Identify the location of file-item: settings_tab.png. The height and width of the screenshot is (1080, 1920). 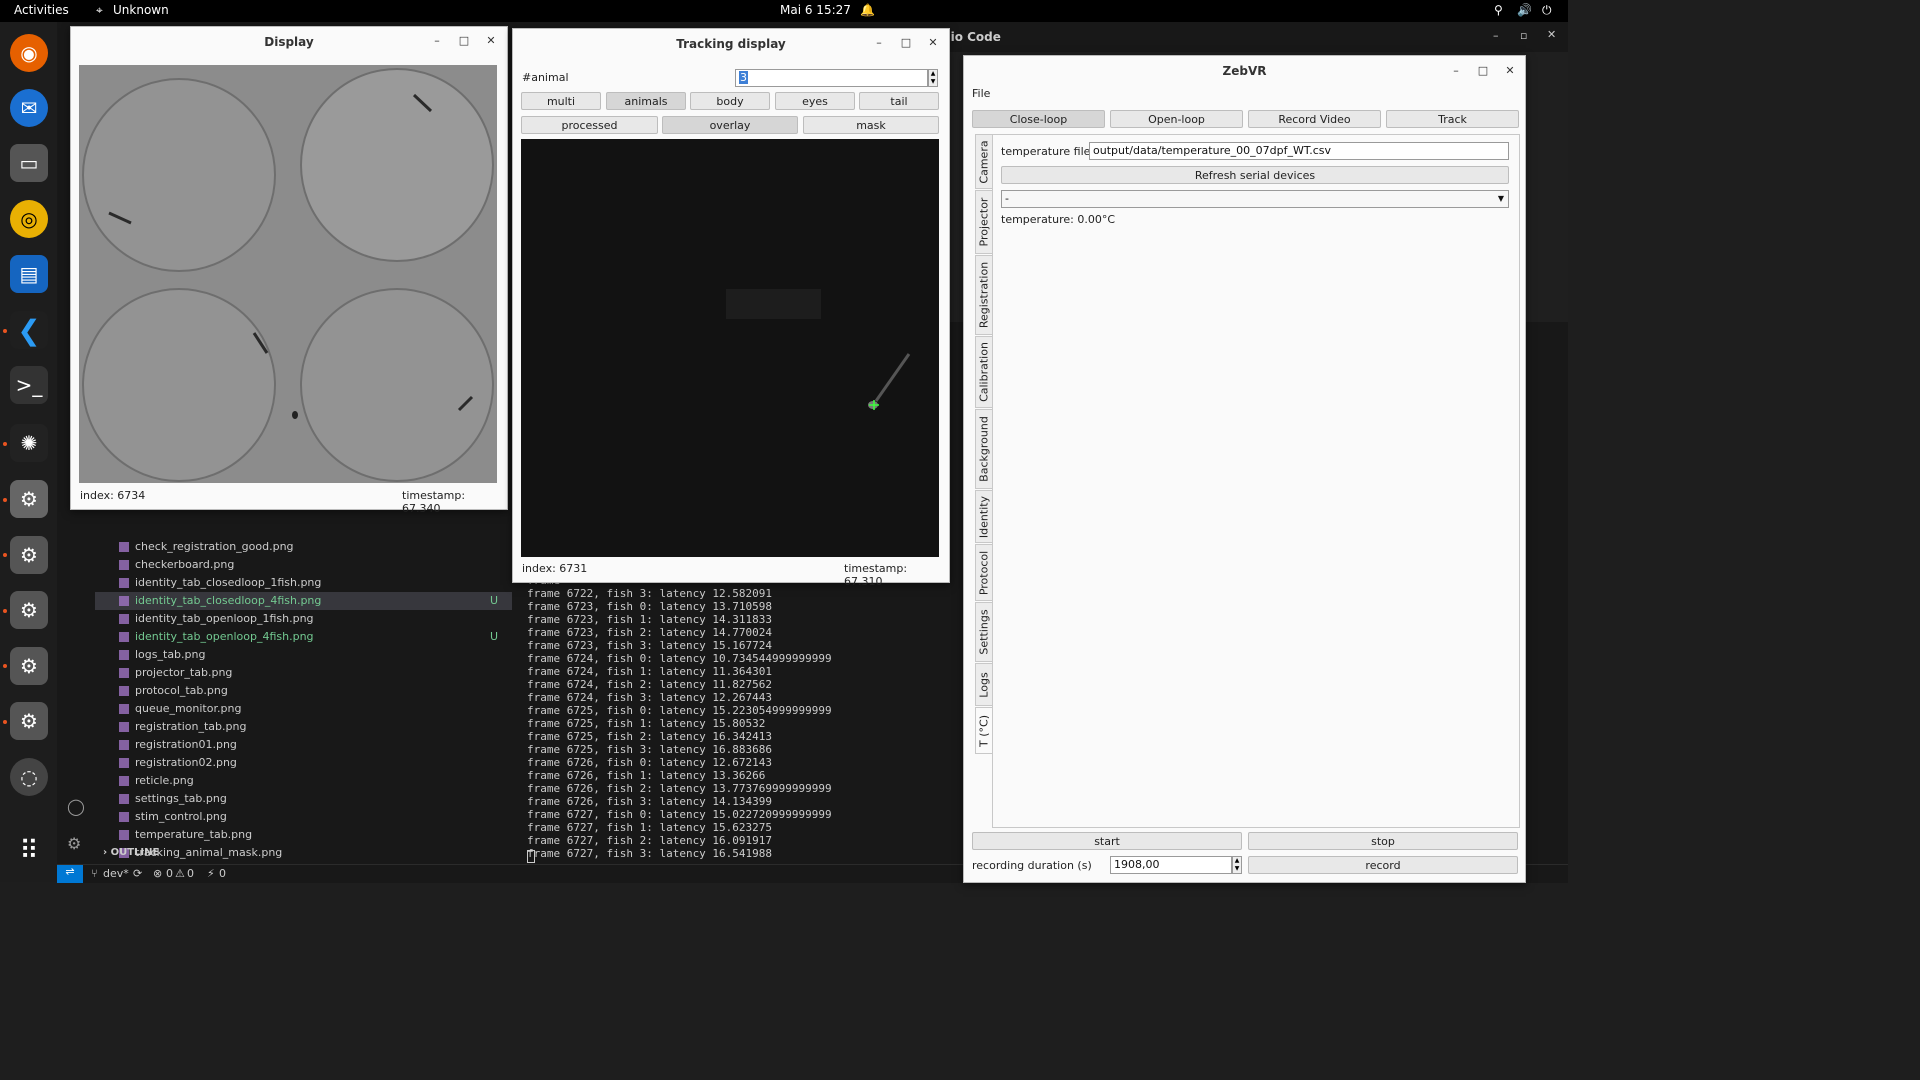
(315, 799).